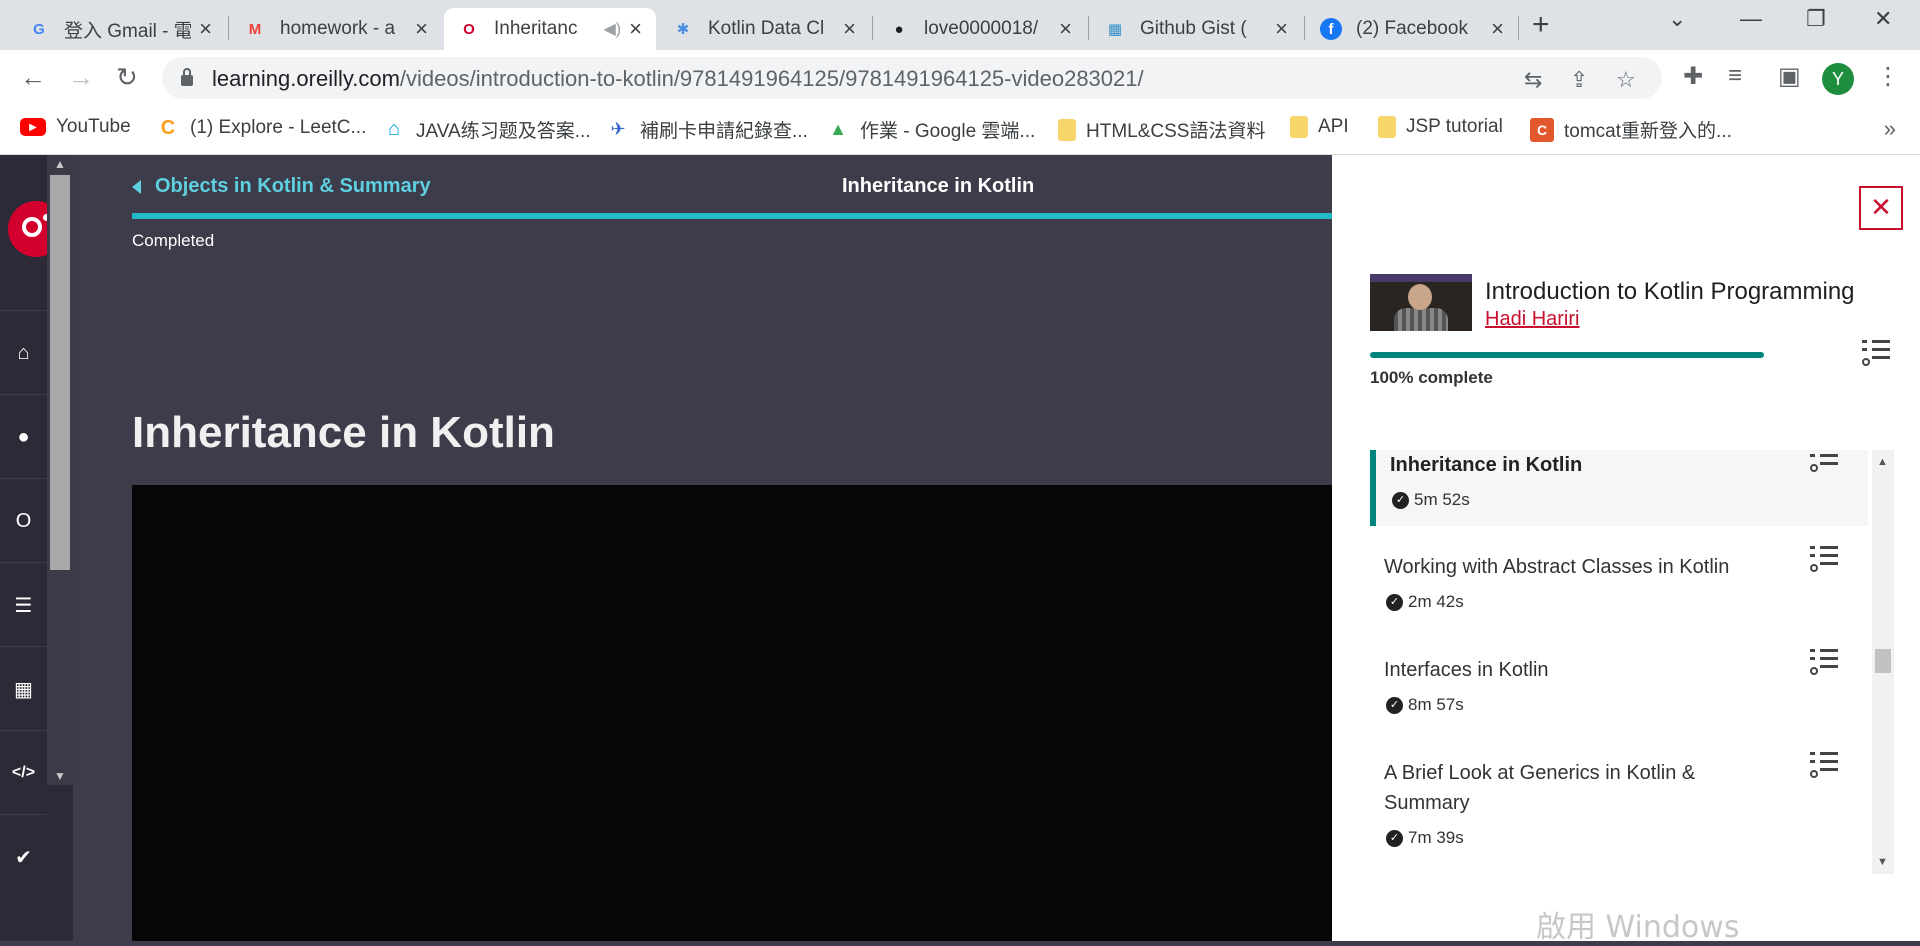  Describe the element at coordinates (343, 432) in the screenshot. I see `page-title: Inheritance in Kotlin` at that location.